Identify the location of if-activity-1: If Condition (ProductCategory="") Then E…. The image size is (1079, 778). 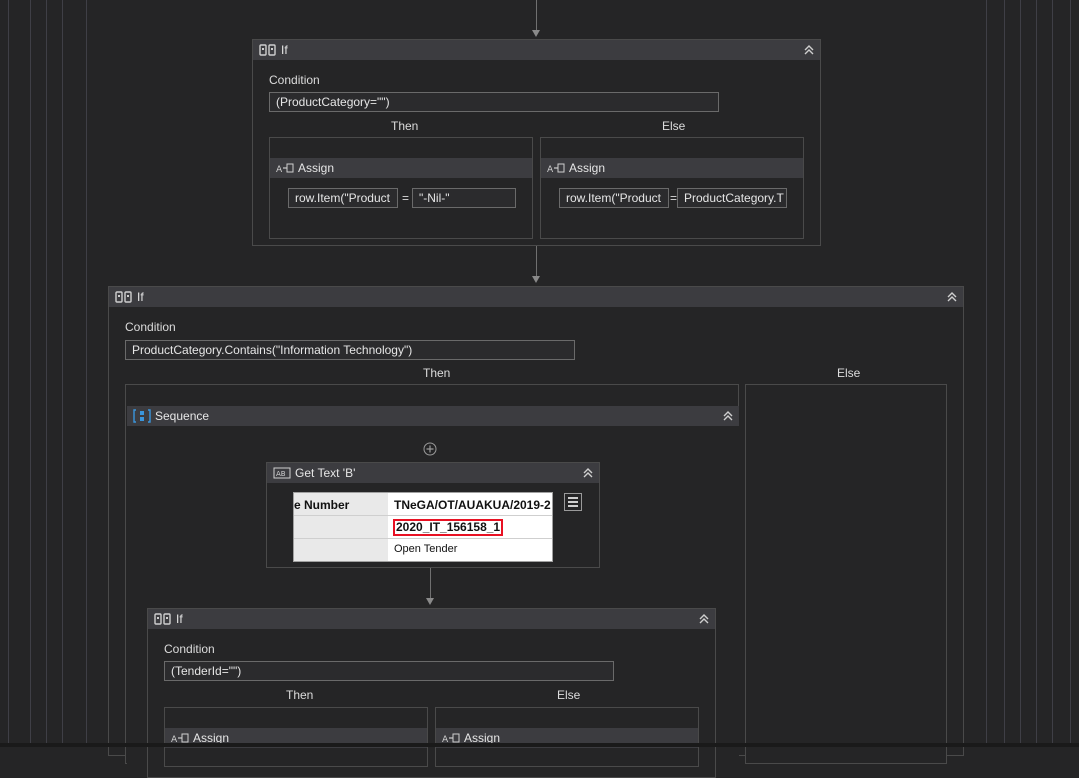
(536, 142).